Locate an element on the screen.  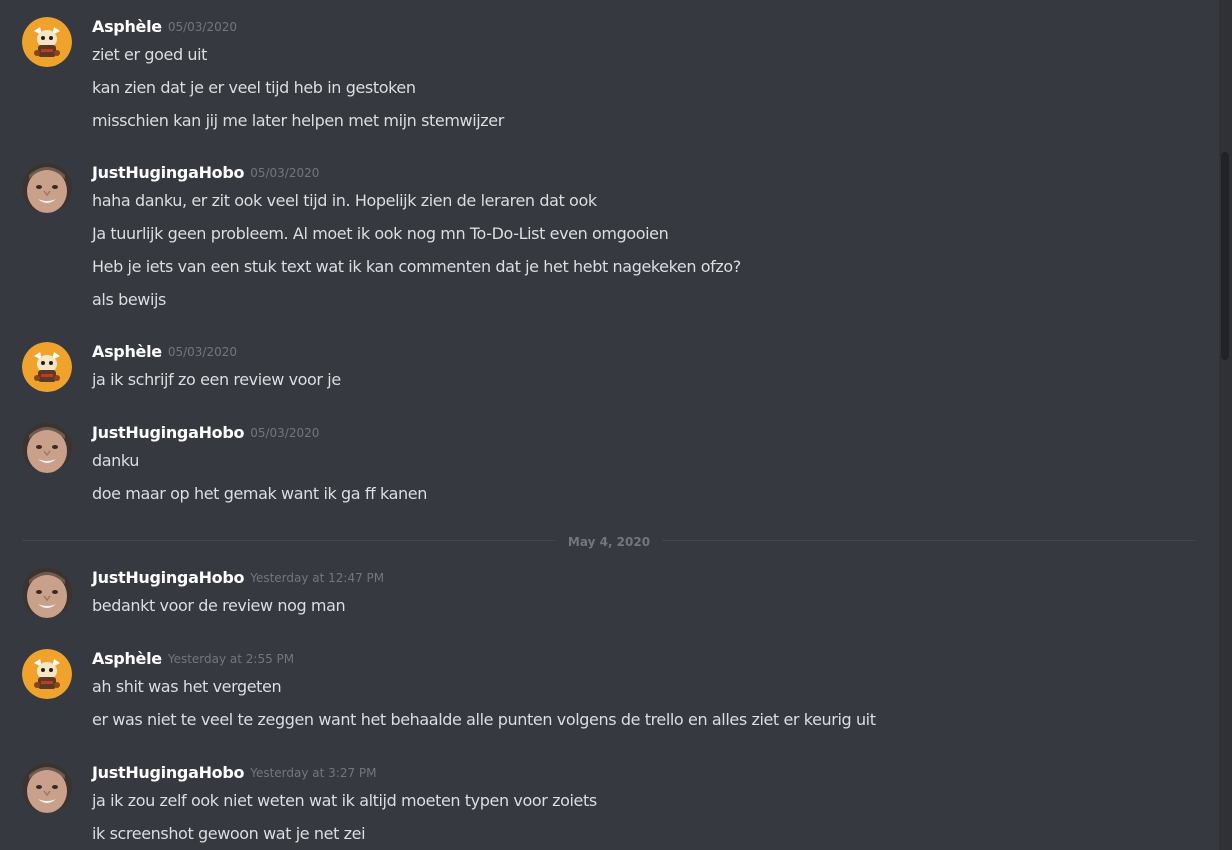
message-text: ah shit was het vergeten is located at coordinates (187, 686).